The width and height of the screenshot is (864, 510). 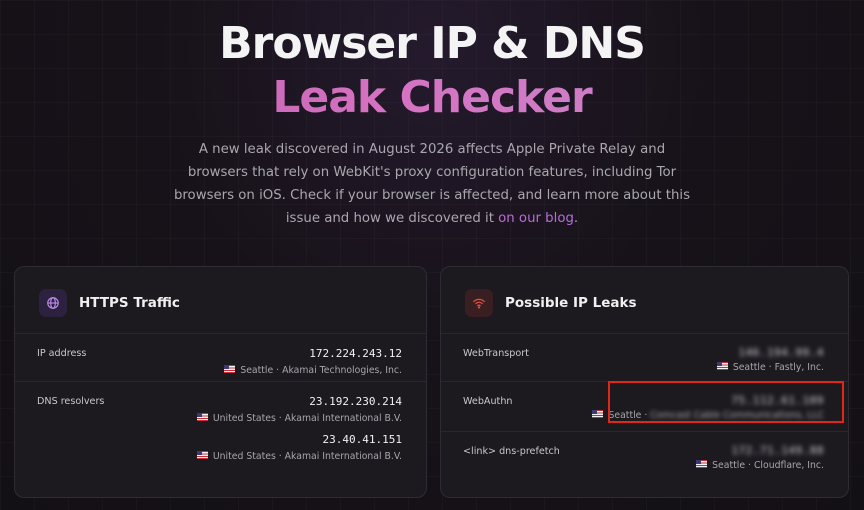 I want to click on location-org: Seattle · Akamai Technologies, Inc., so click(x=321, y=370).